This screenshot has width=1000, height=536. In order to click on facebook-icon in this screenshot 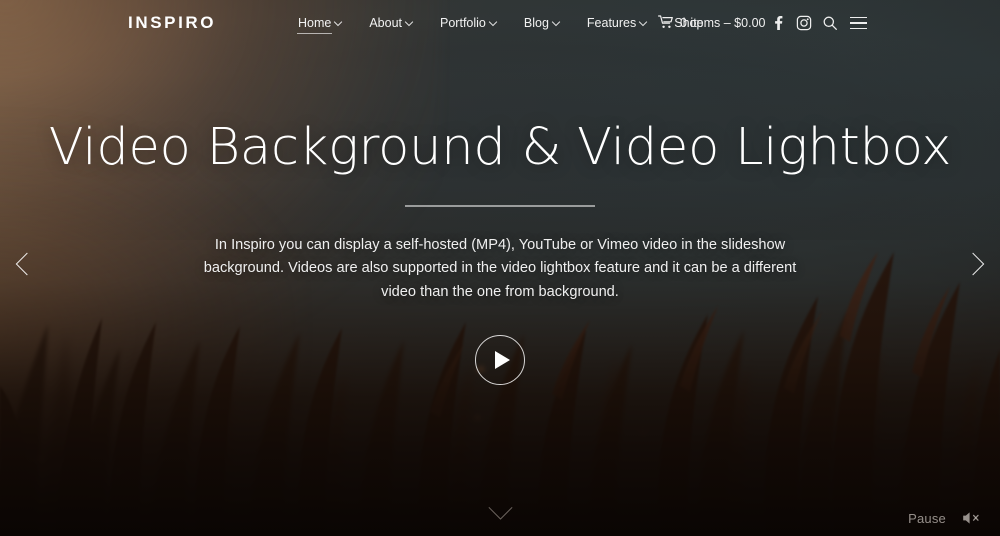, I will do `click(778, 23)`.